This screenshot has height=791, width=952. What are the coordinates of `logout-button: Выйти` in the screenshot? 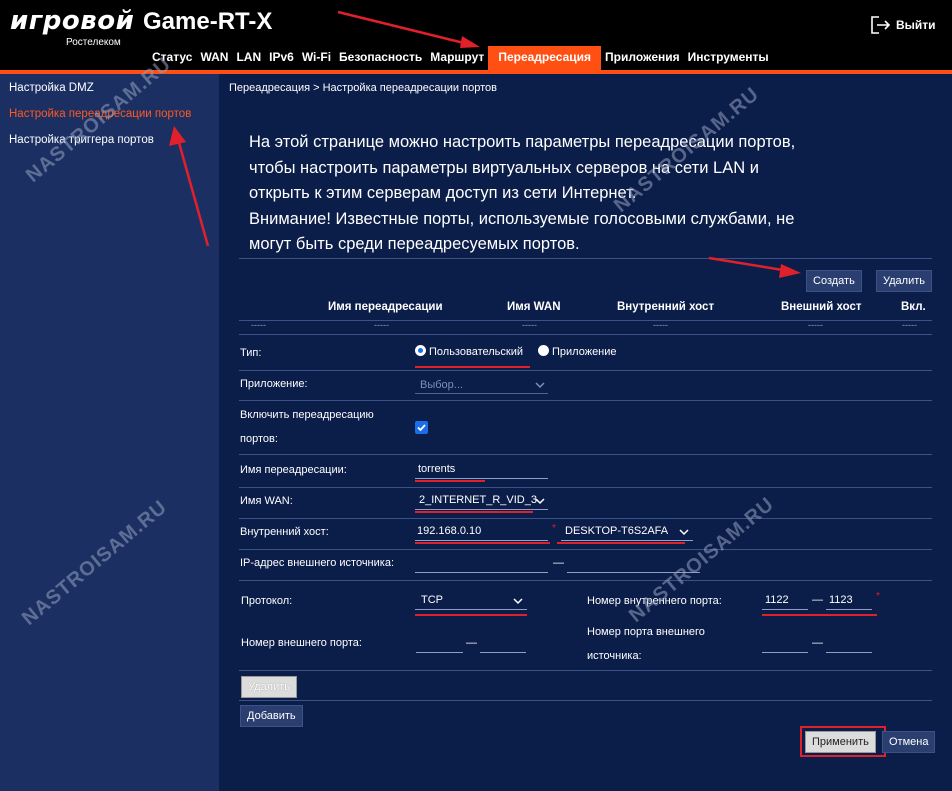 It's located at (903, 25).